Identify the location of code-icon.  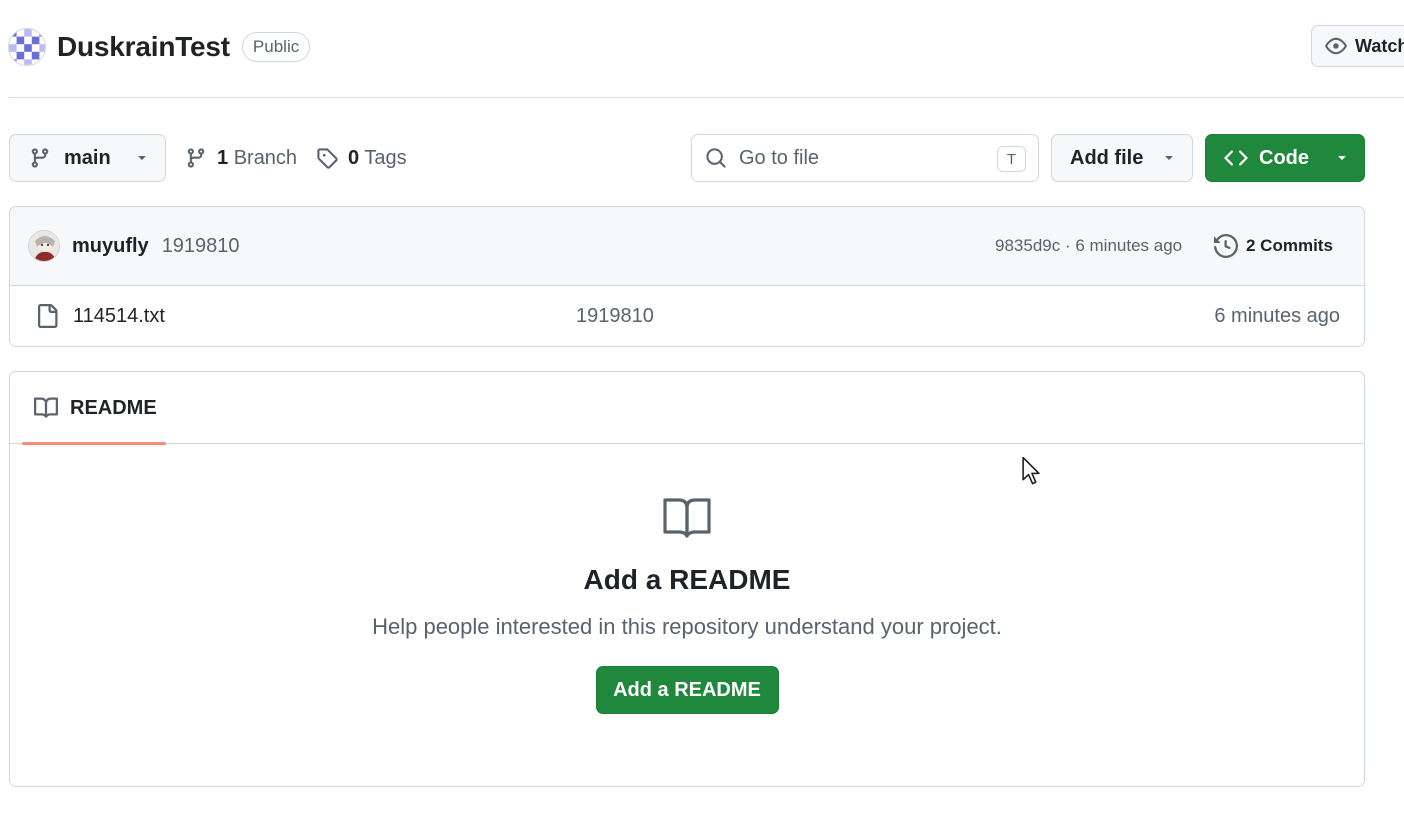
(1236, 158).